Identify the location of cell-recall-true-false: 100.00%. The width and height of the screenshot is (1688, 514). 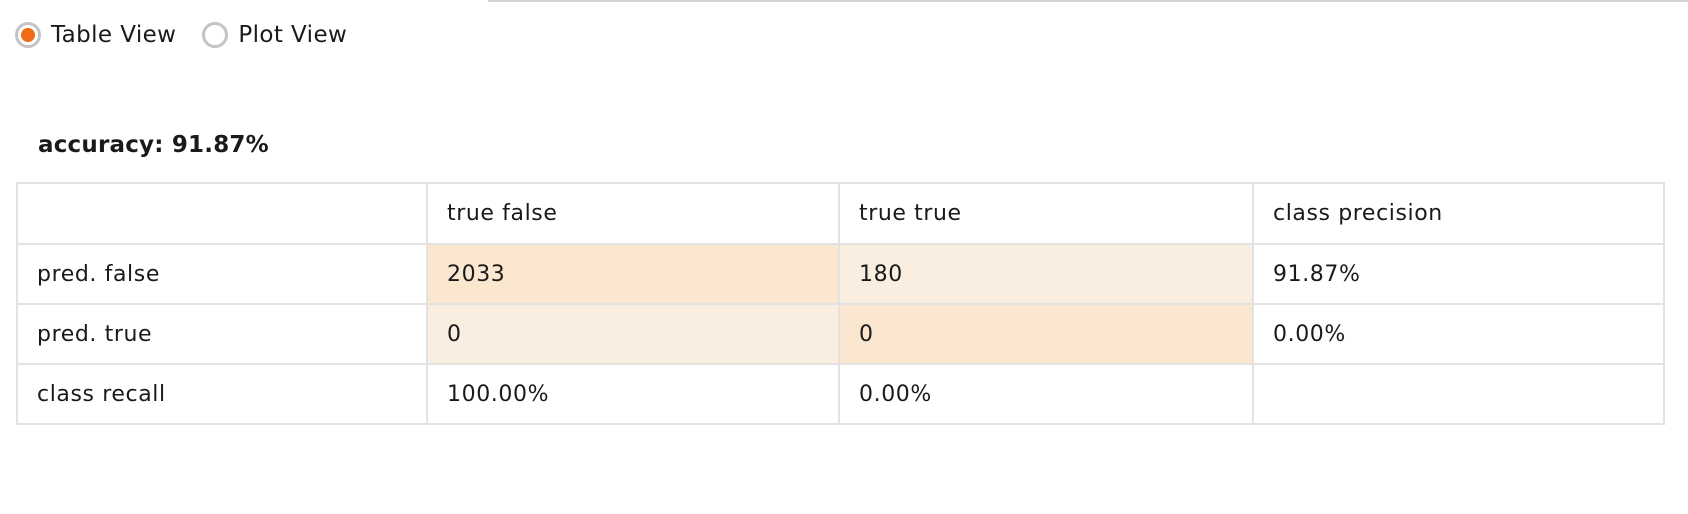
(633, 394).